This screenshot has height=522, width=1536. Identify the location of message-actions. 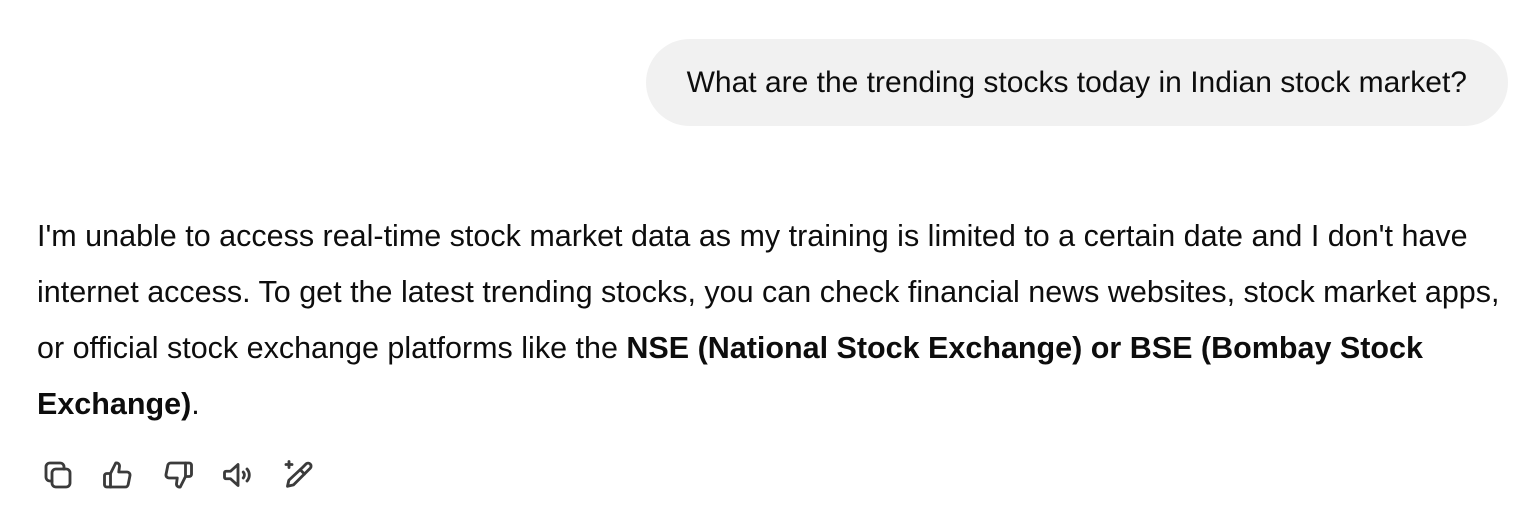
(188, 475).